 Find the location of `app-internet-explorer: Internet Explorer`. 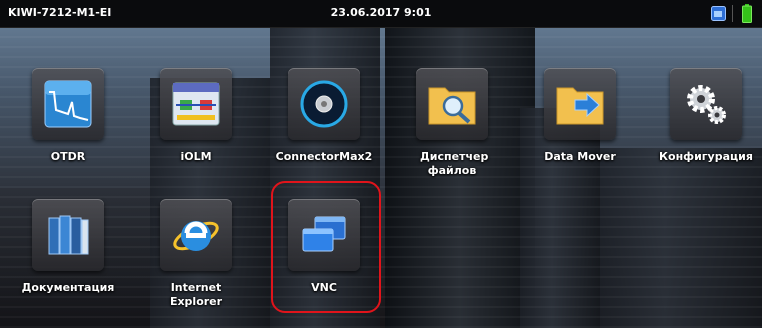

app-internet-explorer: Internet Explorer is located at coordinates (196, 254).